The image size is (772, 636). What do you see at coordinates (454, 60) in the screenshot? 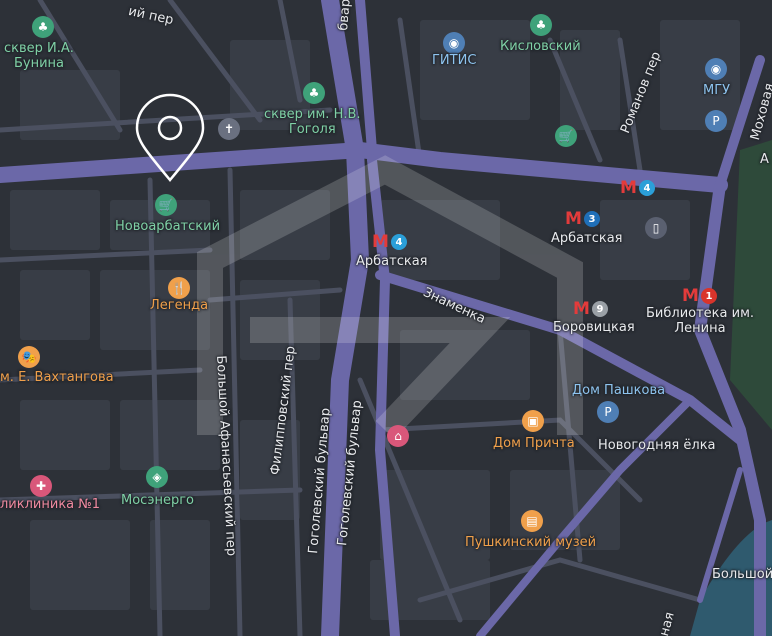
I see `label-gitis: ГИТИС` at bounding box center [454, 60].